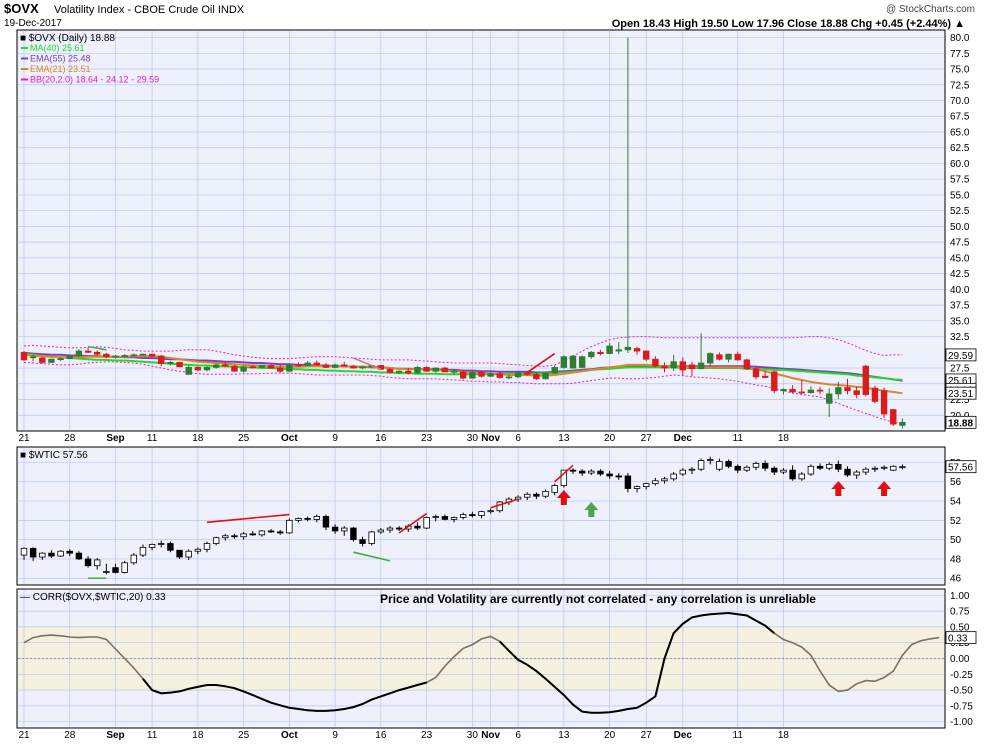 Image resolution: width=990 pixels, height=749 pixels. What do you see at coordinates (564, 735) in the screenshot?
I see `x-axis-tick-label: 13` at bounding box center [564, 735].